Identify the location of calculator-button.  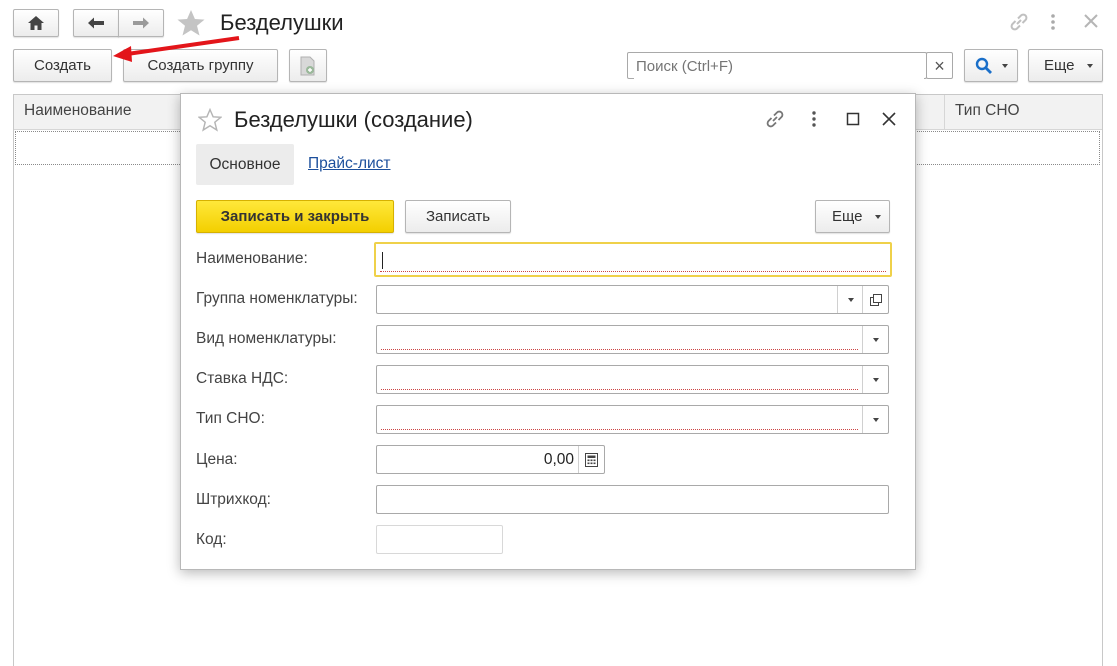
(591, 459).